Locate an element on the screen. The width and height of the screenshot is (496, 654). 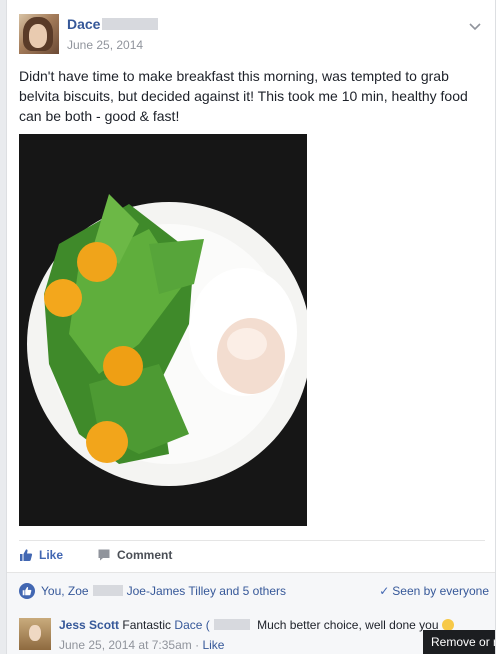
speech-bubble-icon is located at coordinates (104, 555).